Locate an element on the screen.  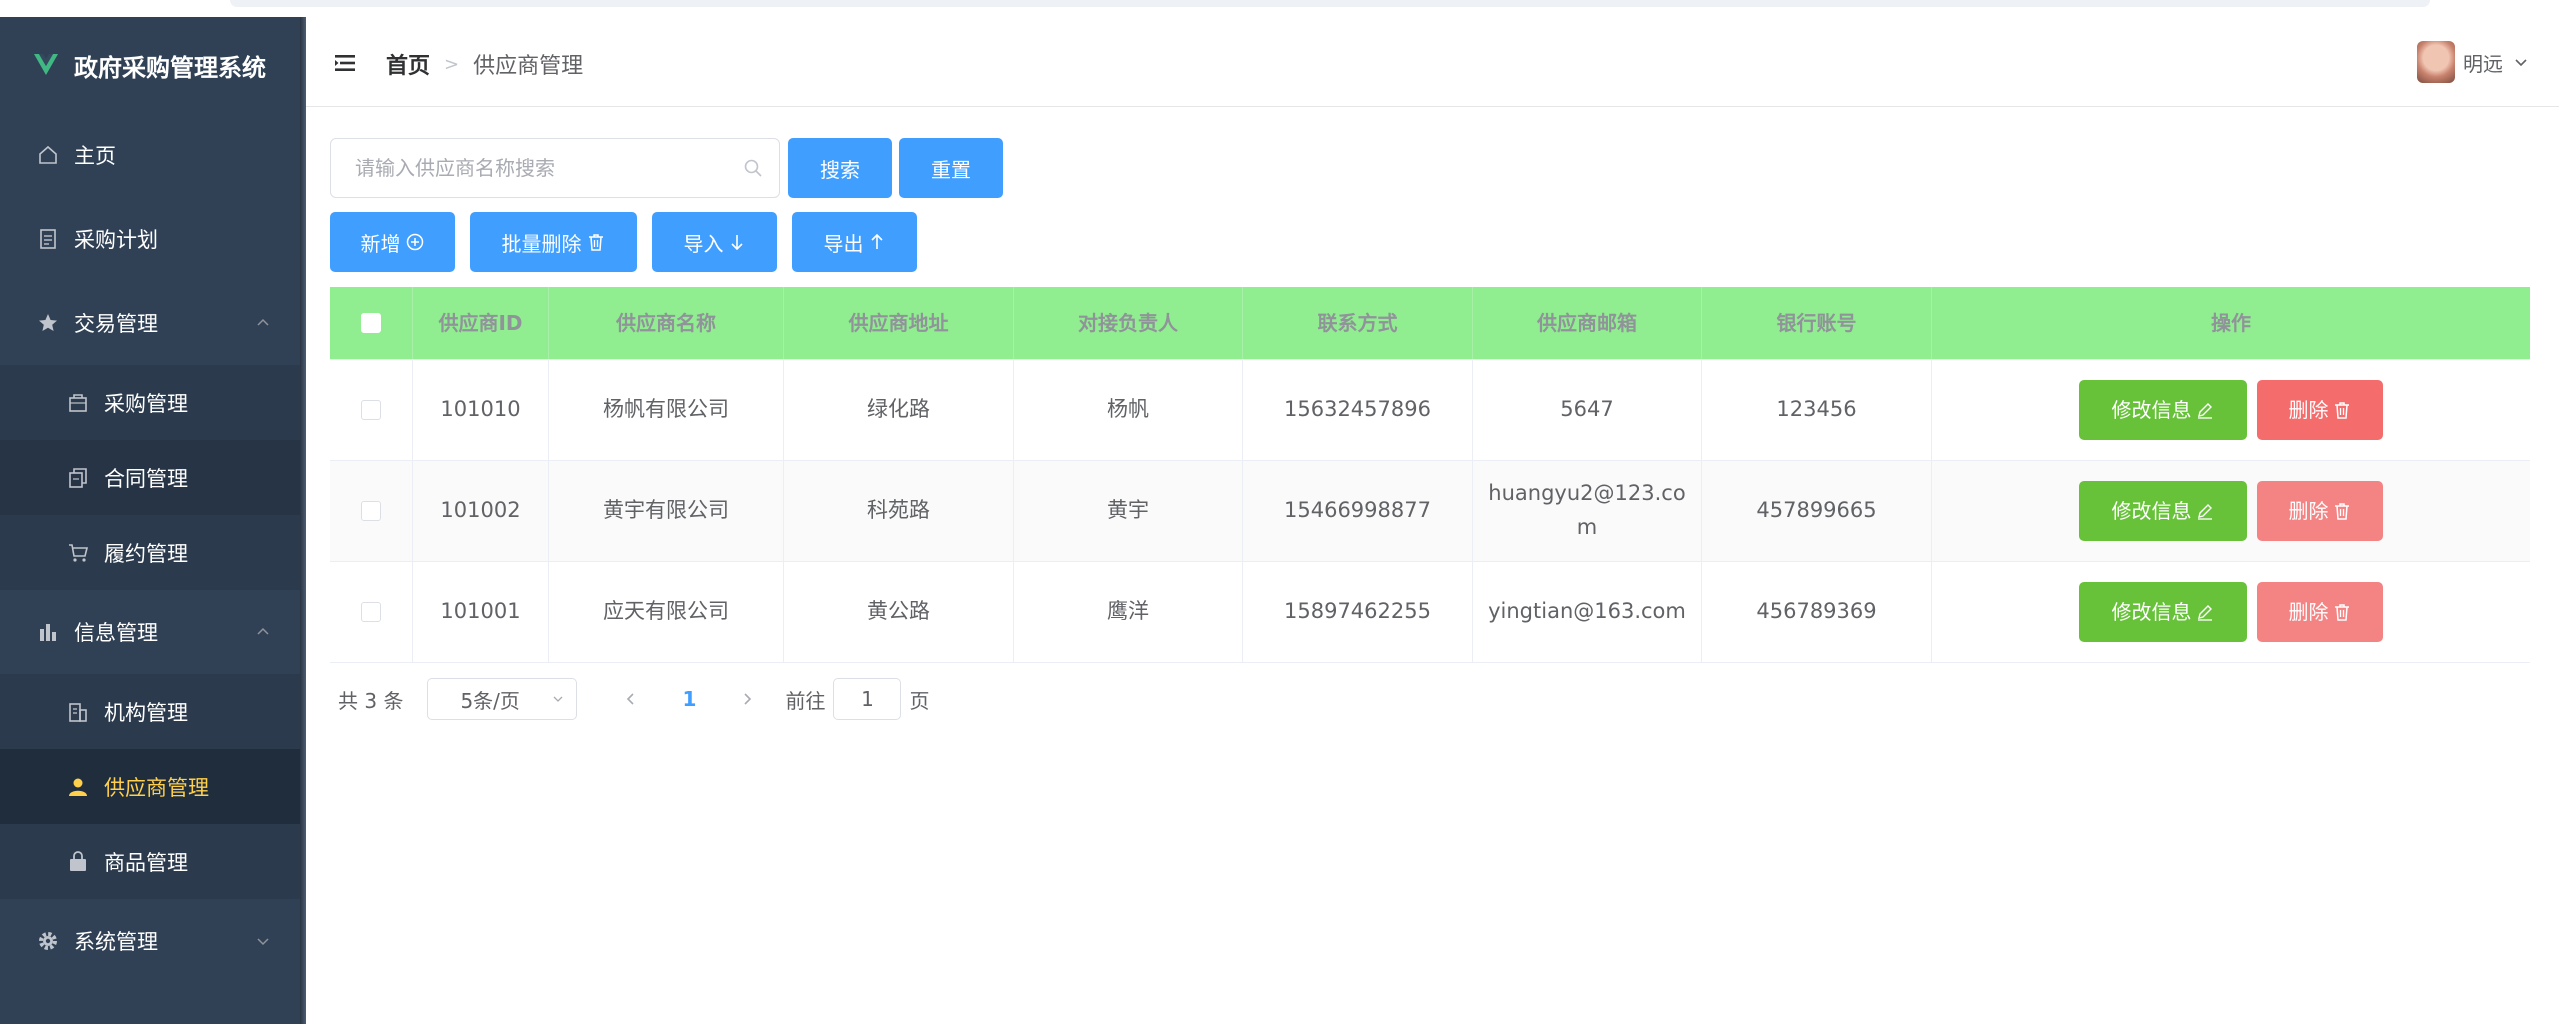
batch-delete-button: 批量删除 is located at coordinates (553, 242).